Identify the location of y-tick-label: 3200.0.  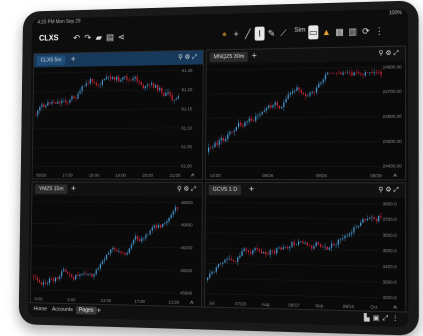
(389, 298).